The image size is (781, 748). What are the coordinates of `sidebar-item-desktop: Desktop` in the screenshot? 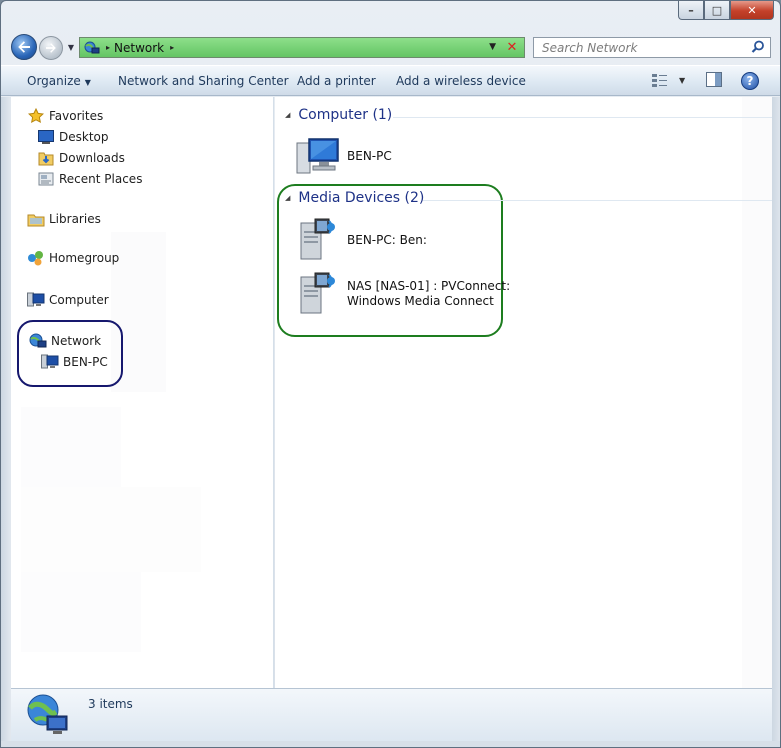 It's located at (73, 137).